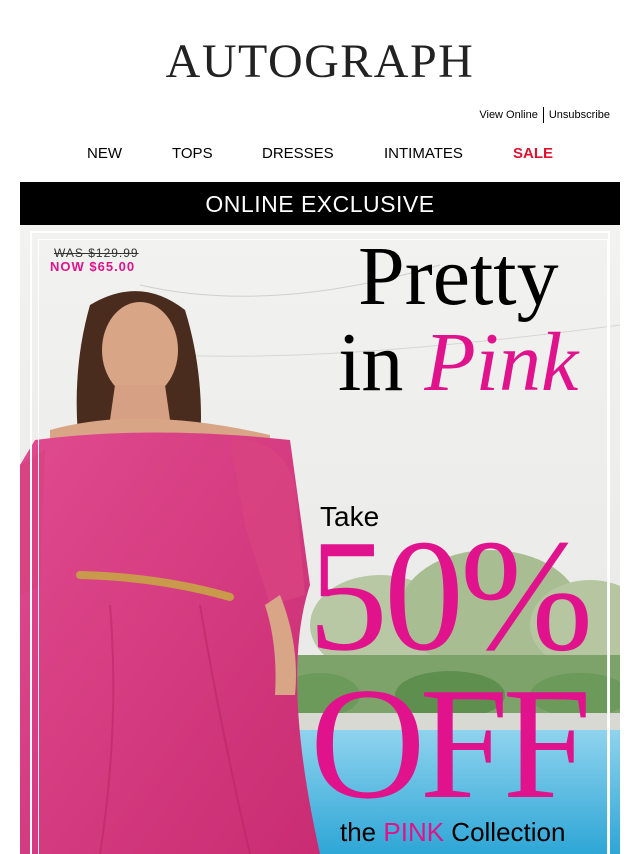  I want to click on discount-percent: 50%, so click(450, 595).